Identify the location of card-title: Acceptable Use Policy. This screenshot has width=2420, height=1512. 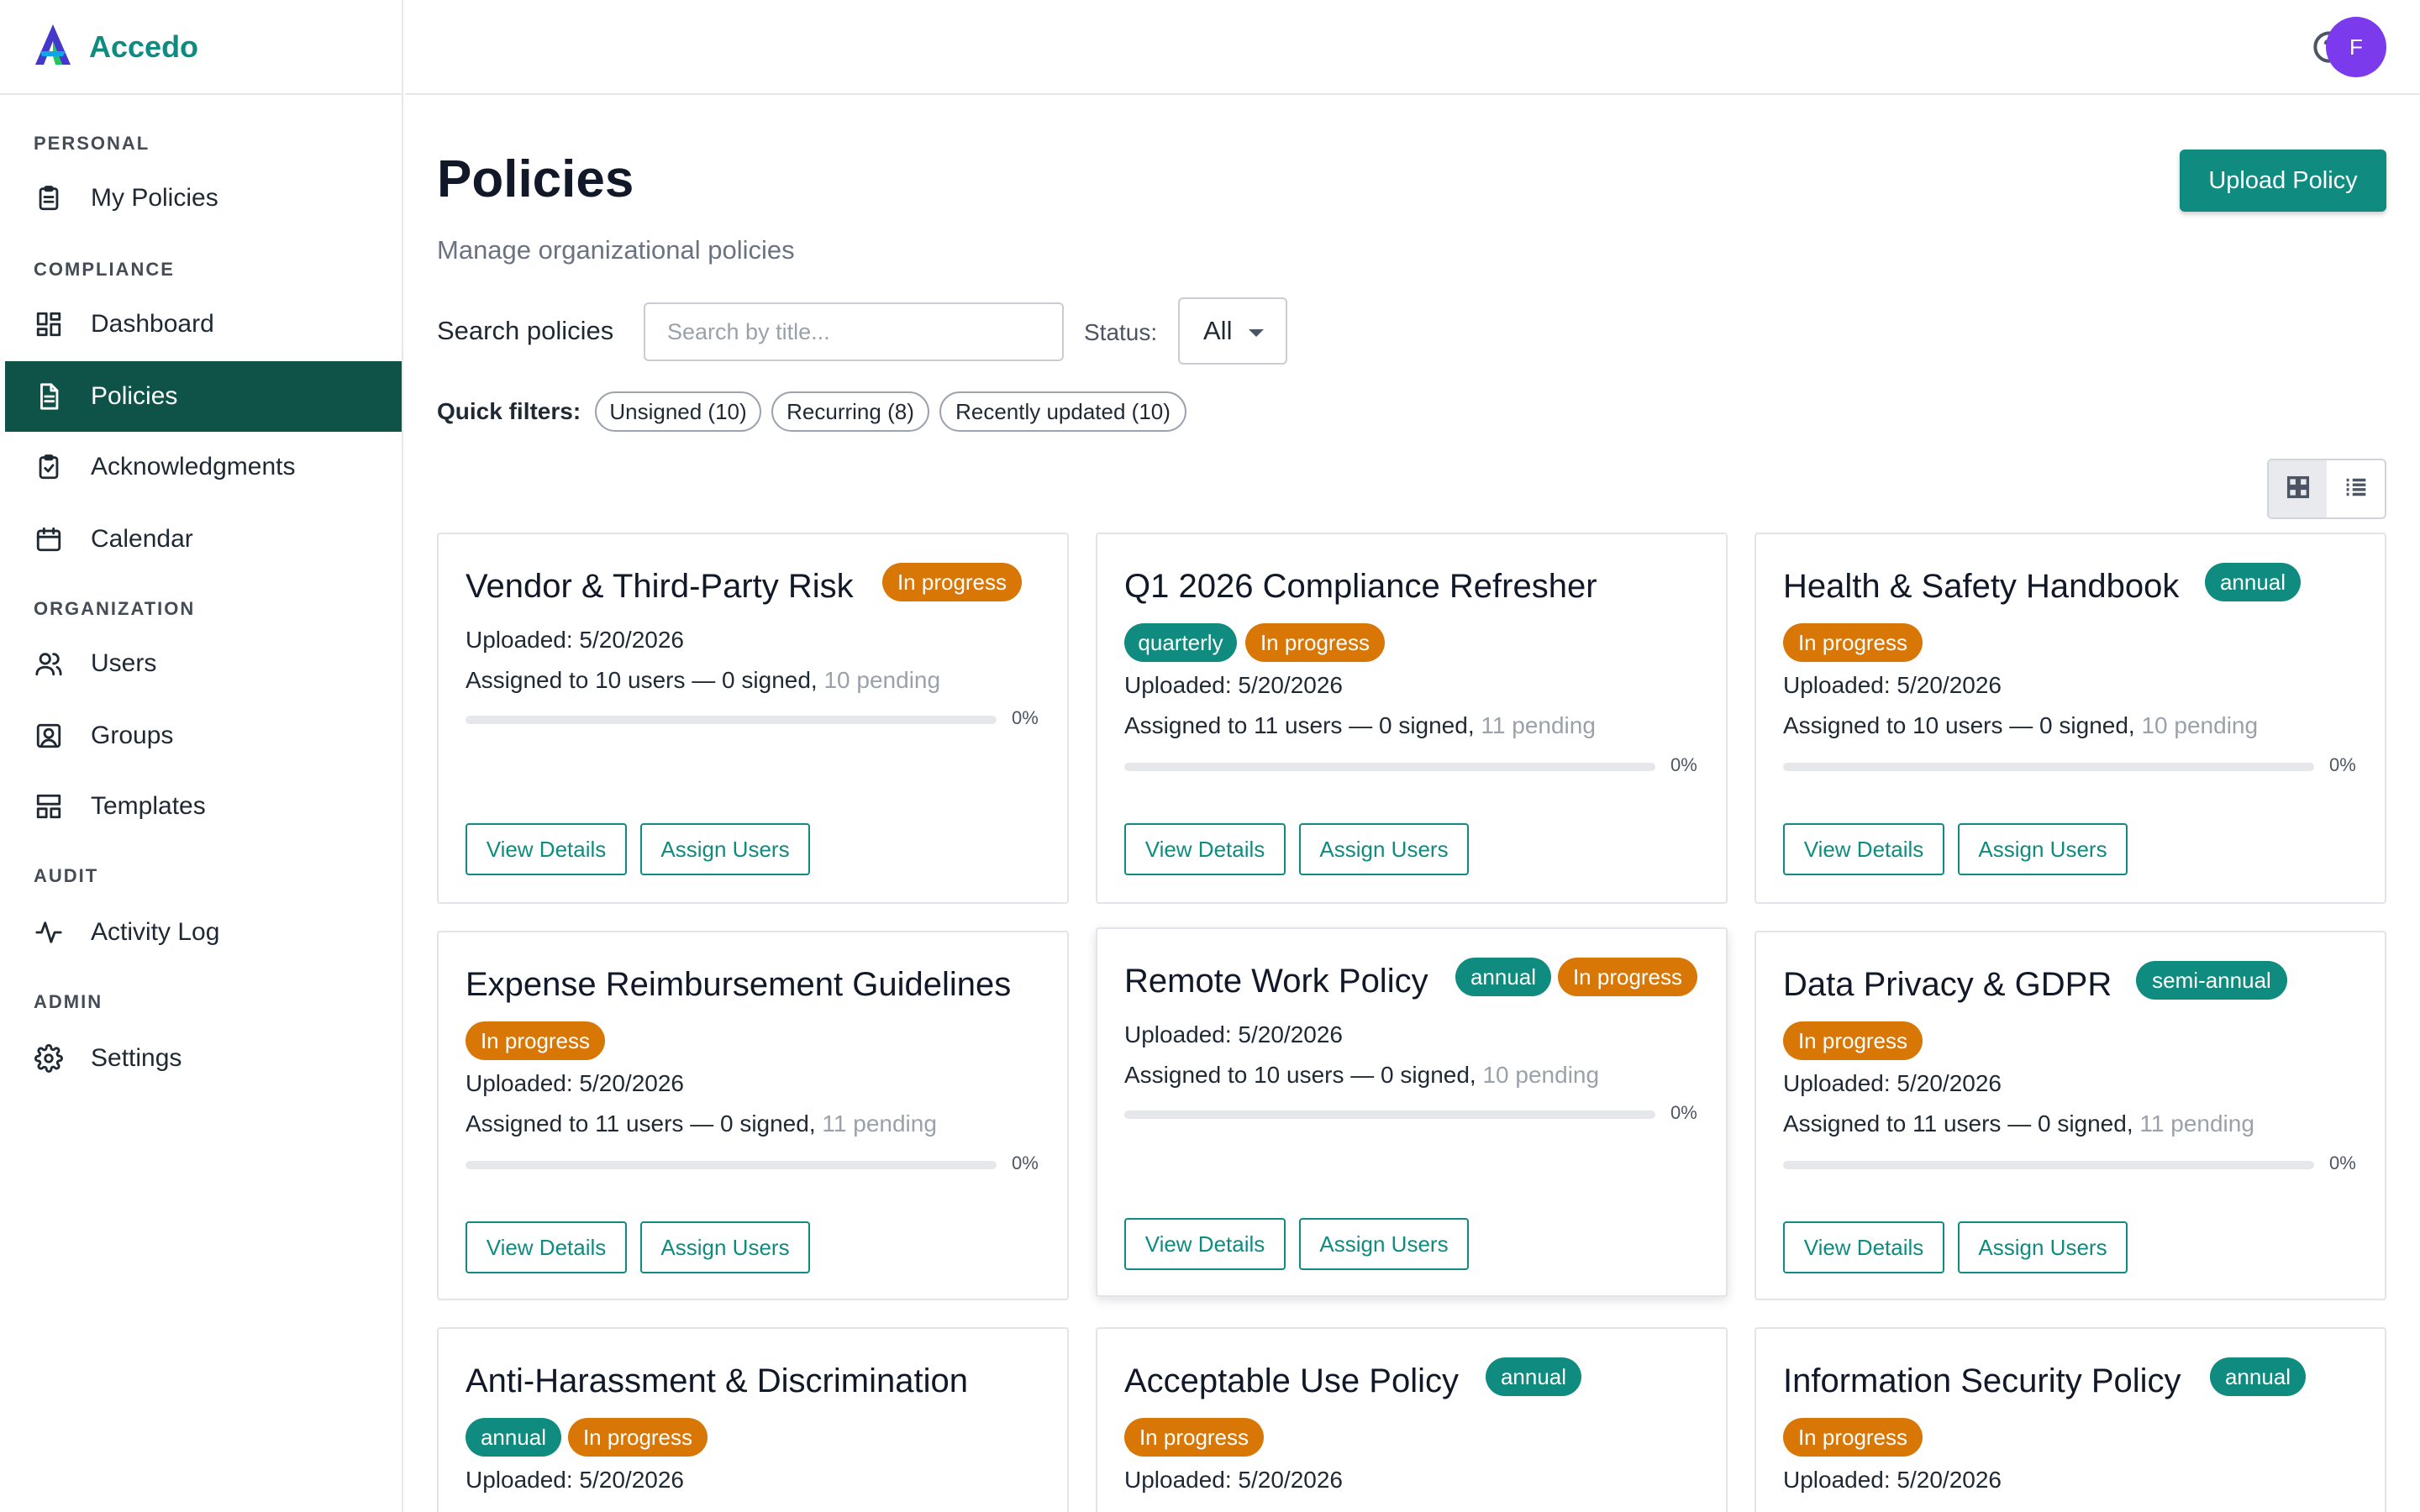
(1291, 1380).